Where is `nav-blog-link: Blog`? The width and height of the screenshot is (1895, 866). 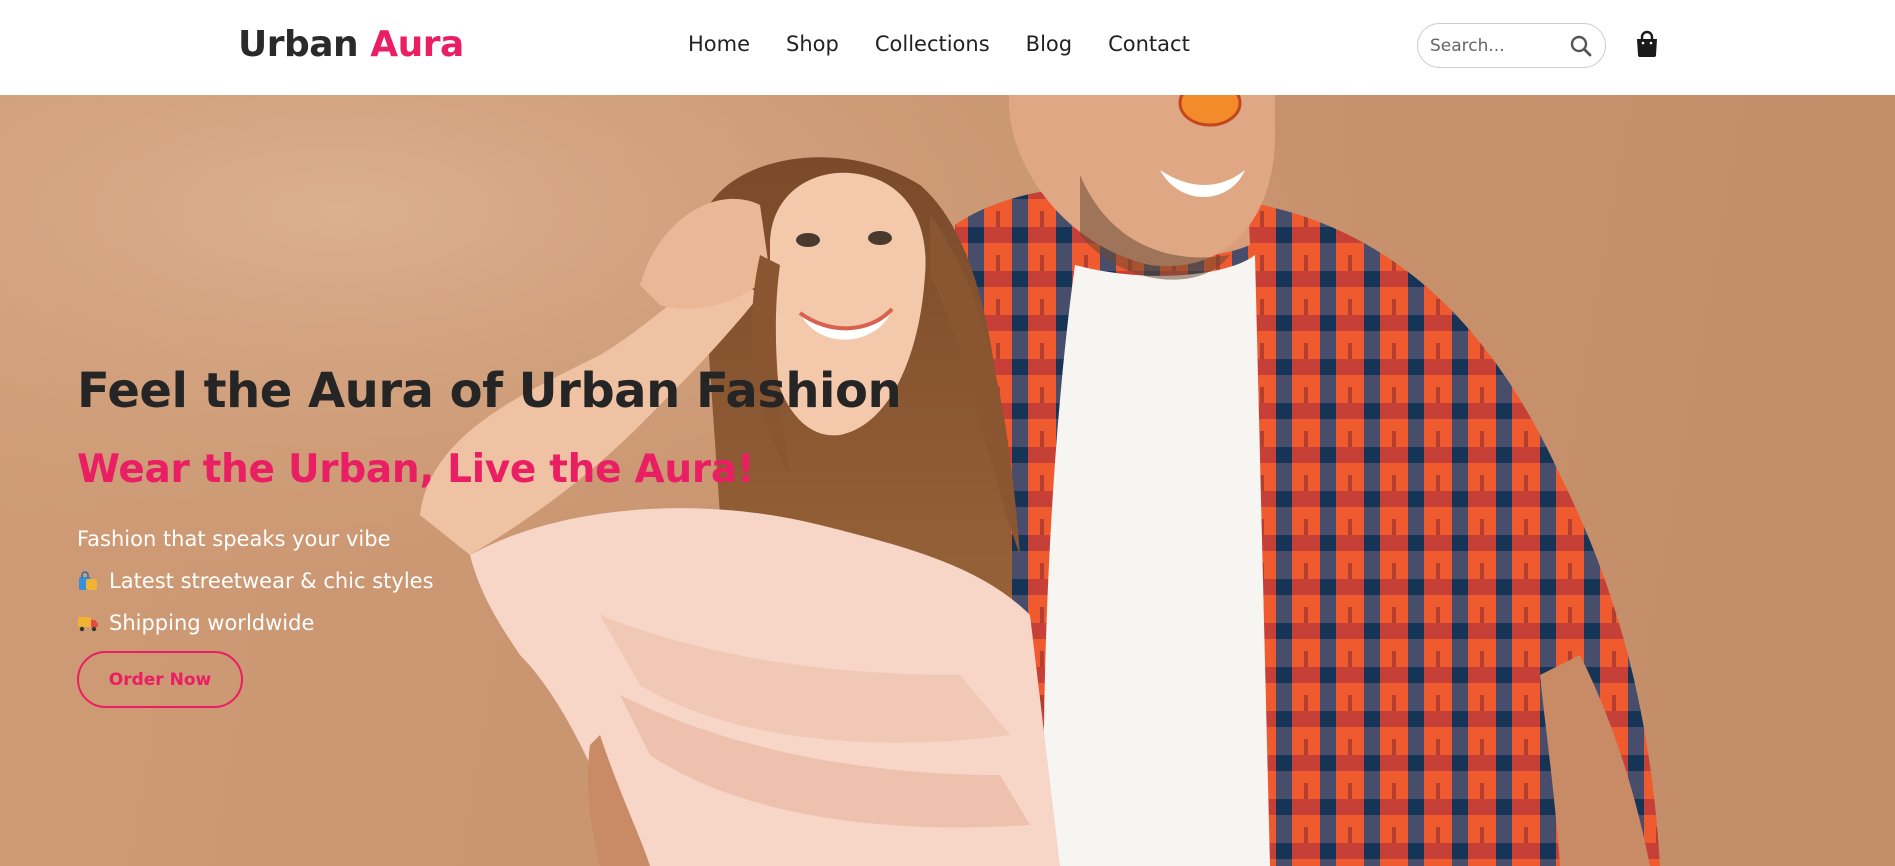 nav-blog-link: Blog is located at coordinates (1049, 44).